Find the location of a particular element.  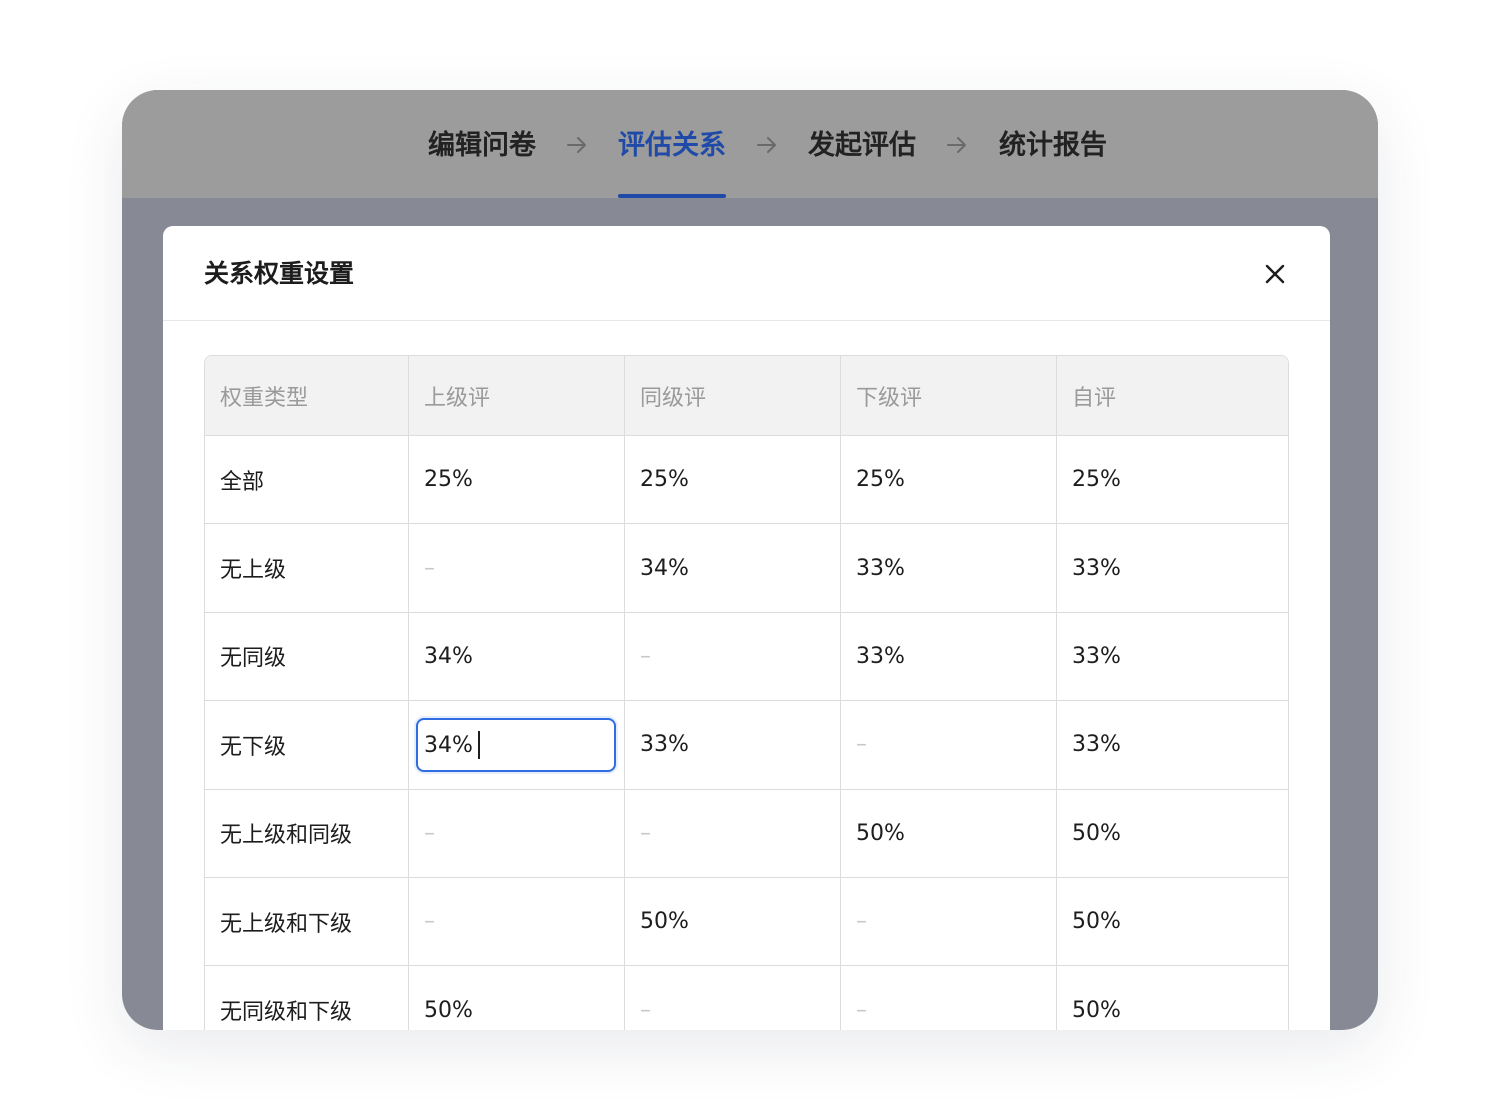

header-peer-review: 同级评 is located at coordinates (733, 395).